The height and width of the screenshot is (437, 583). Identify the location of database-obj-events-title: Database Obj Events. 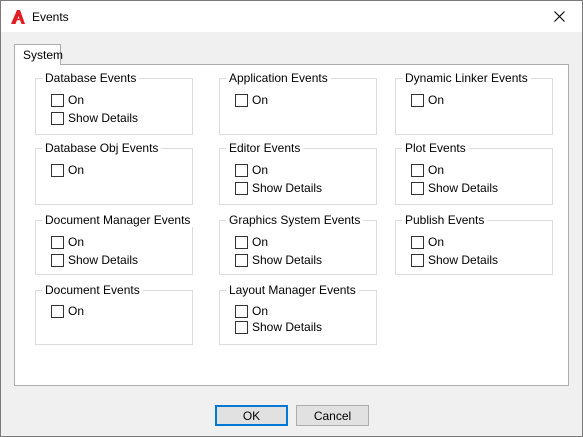
(102, 148).